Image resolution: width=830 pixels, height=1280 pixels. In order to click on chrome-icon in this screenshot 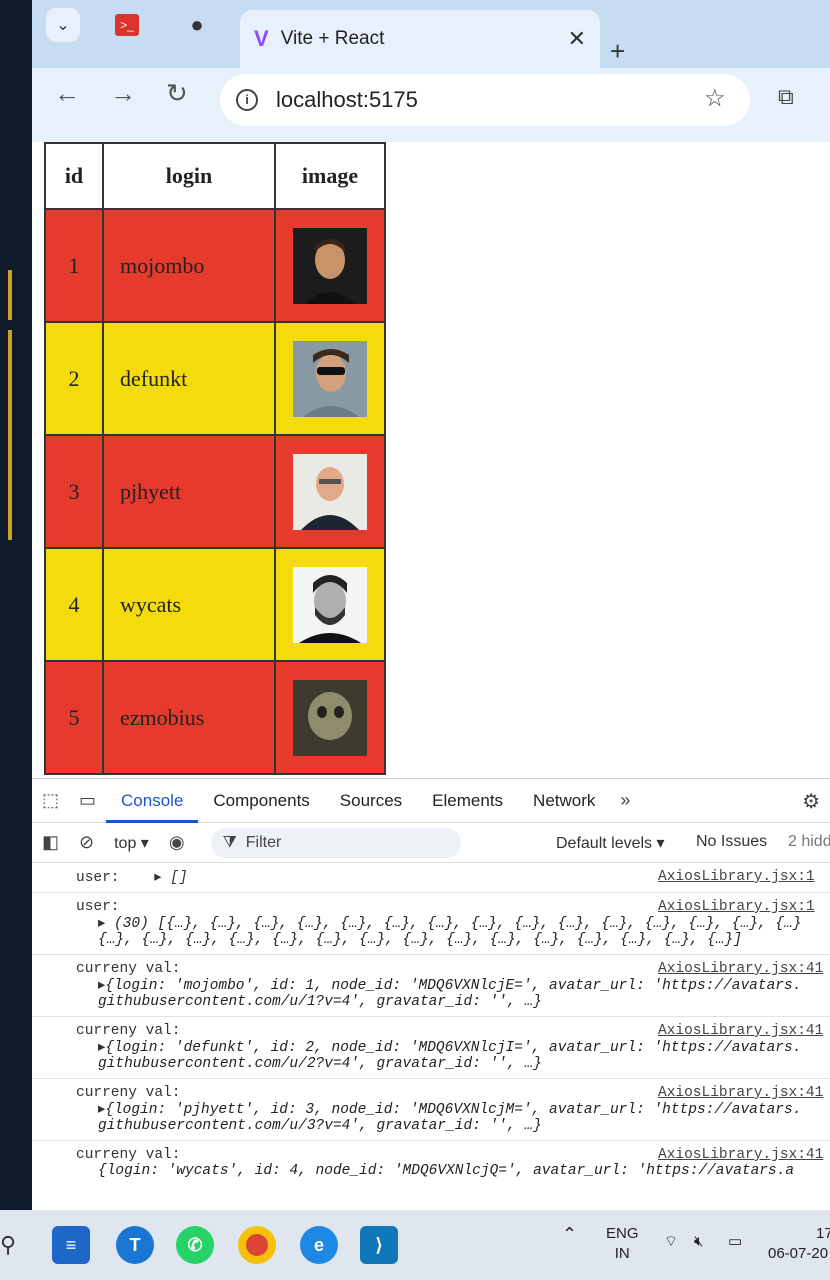, I will do `click(257, 1245)`.